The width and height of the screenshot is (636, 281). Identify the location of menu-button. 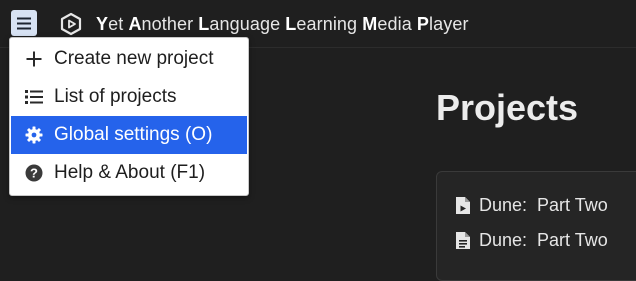
(24, 23).